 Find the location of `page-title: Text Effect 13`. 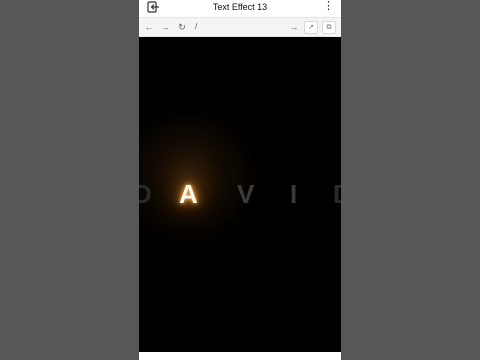

page-title: Text Effect 13 is located at coordinates (240, 7).